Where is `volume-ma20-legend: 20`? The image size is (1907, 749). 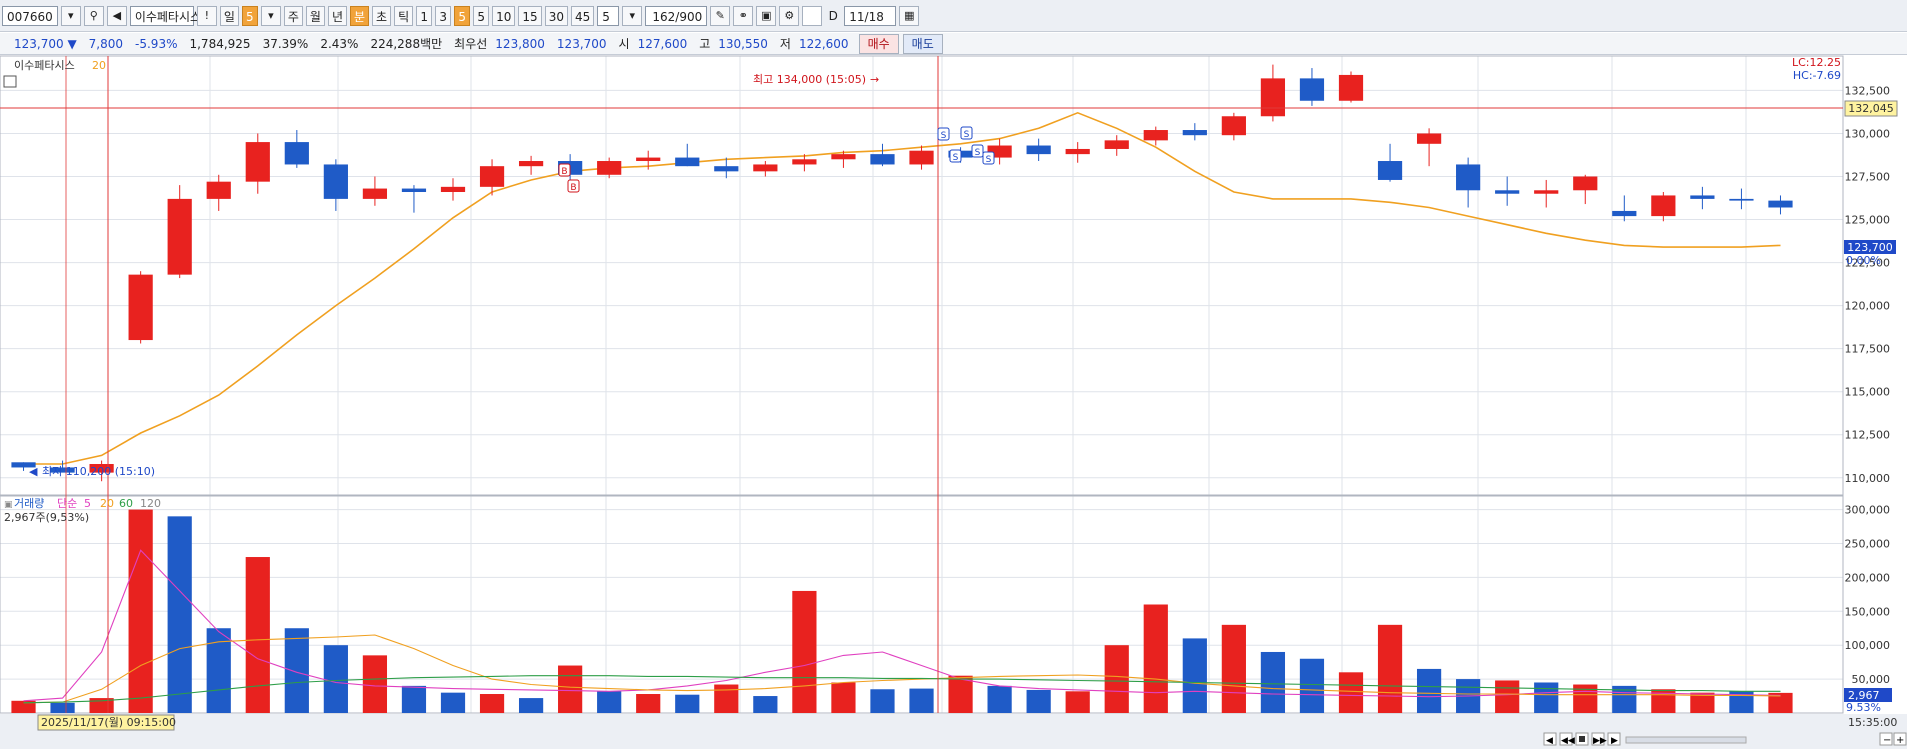
volume-ma20-legend: 20 is located at coordinates (107, 503).